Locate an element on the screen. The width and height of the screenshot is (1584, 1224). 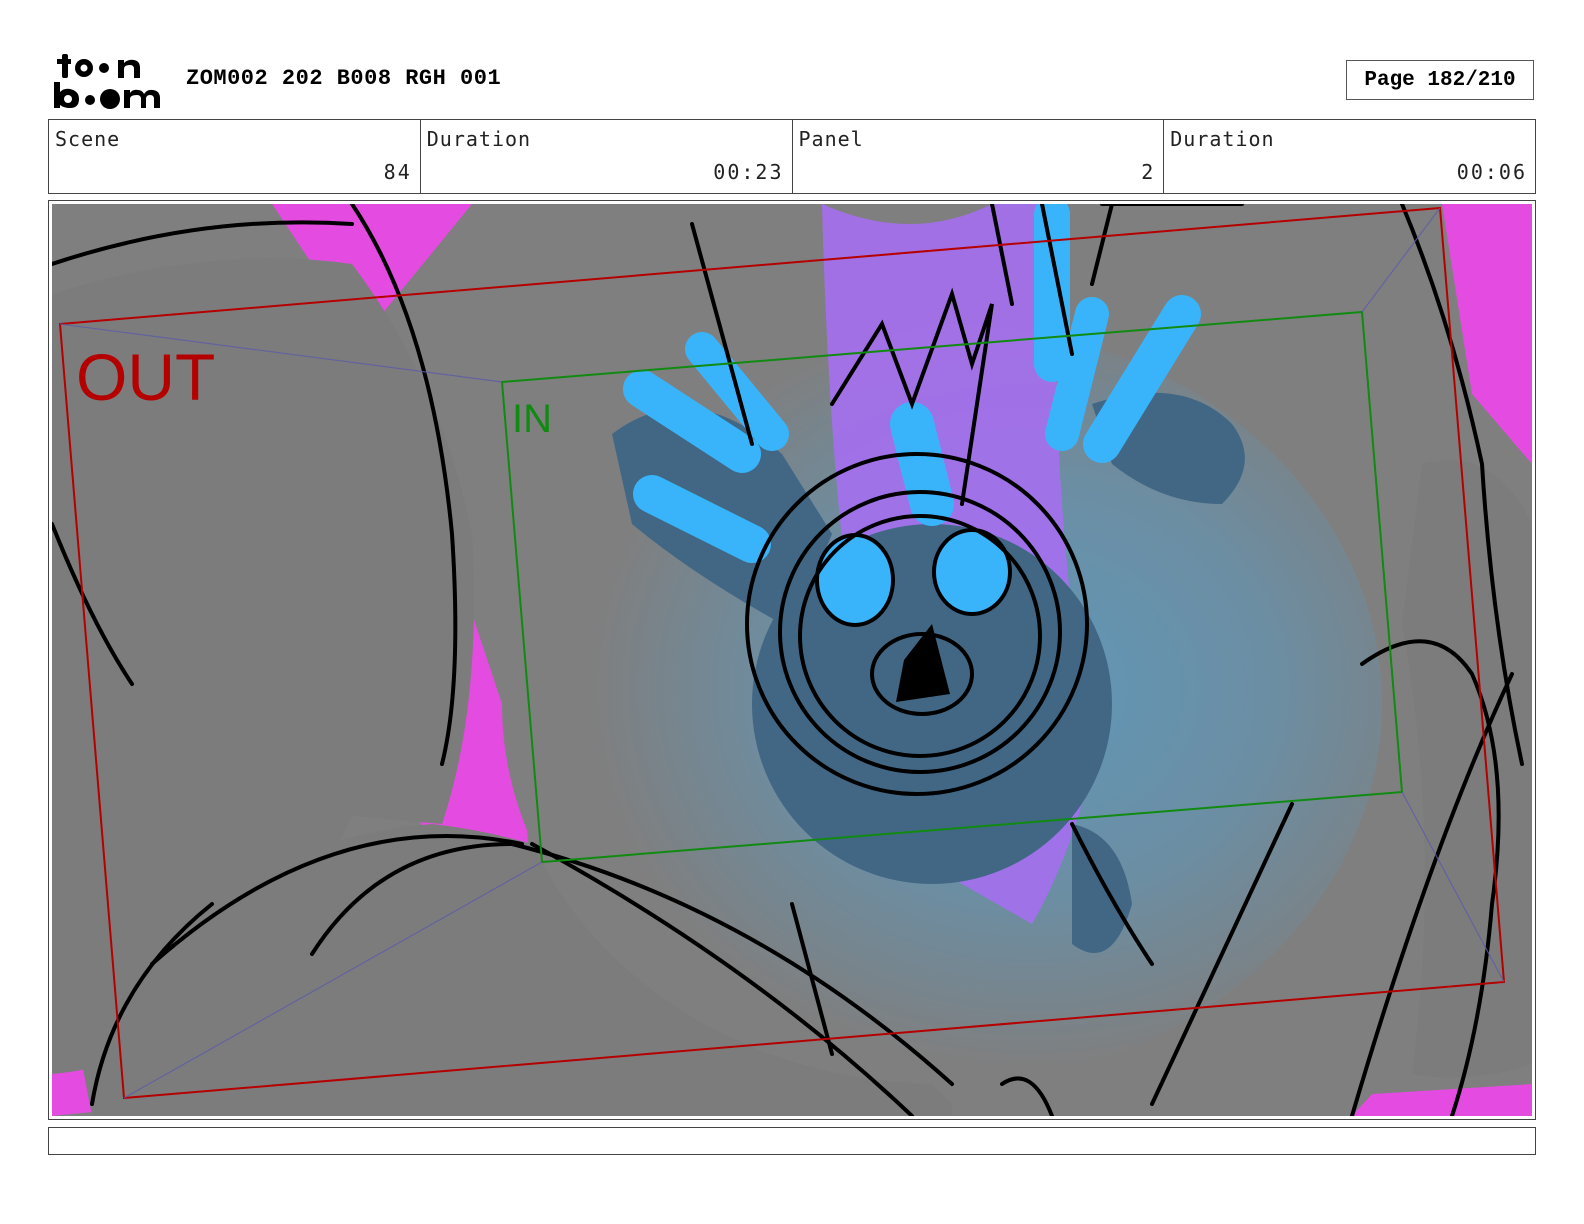
scene-duration-cell: Duration 00:23 is located at coordinates (607, 156).